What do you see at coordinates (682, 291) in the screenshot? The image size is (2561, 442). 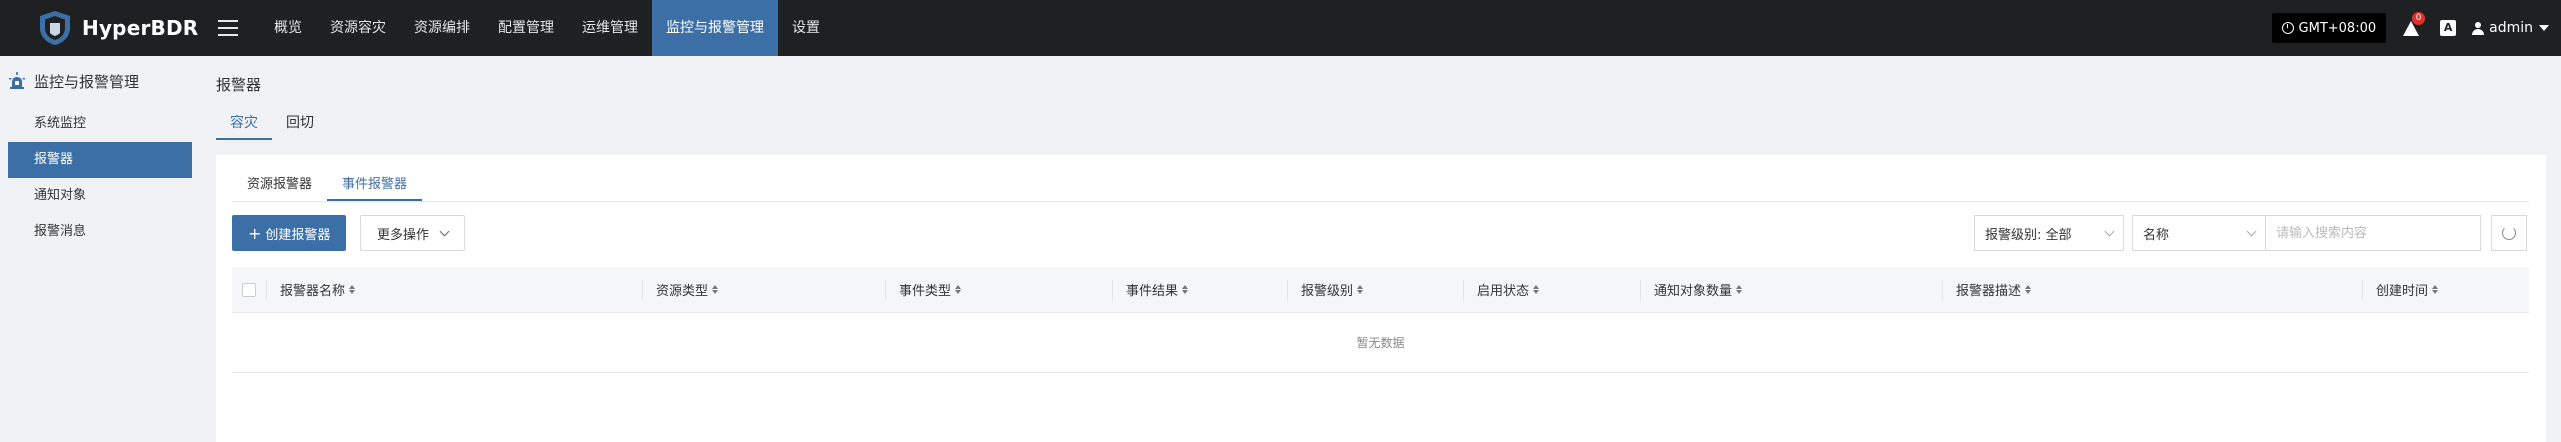 I see `column-label: 资源类型` at bounding box center [682, 291].